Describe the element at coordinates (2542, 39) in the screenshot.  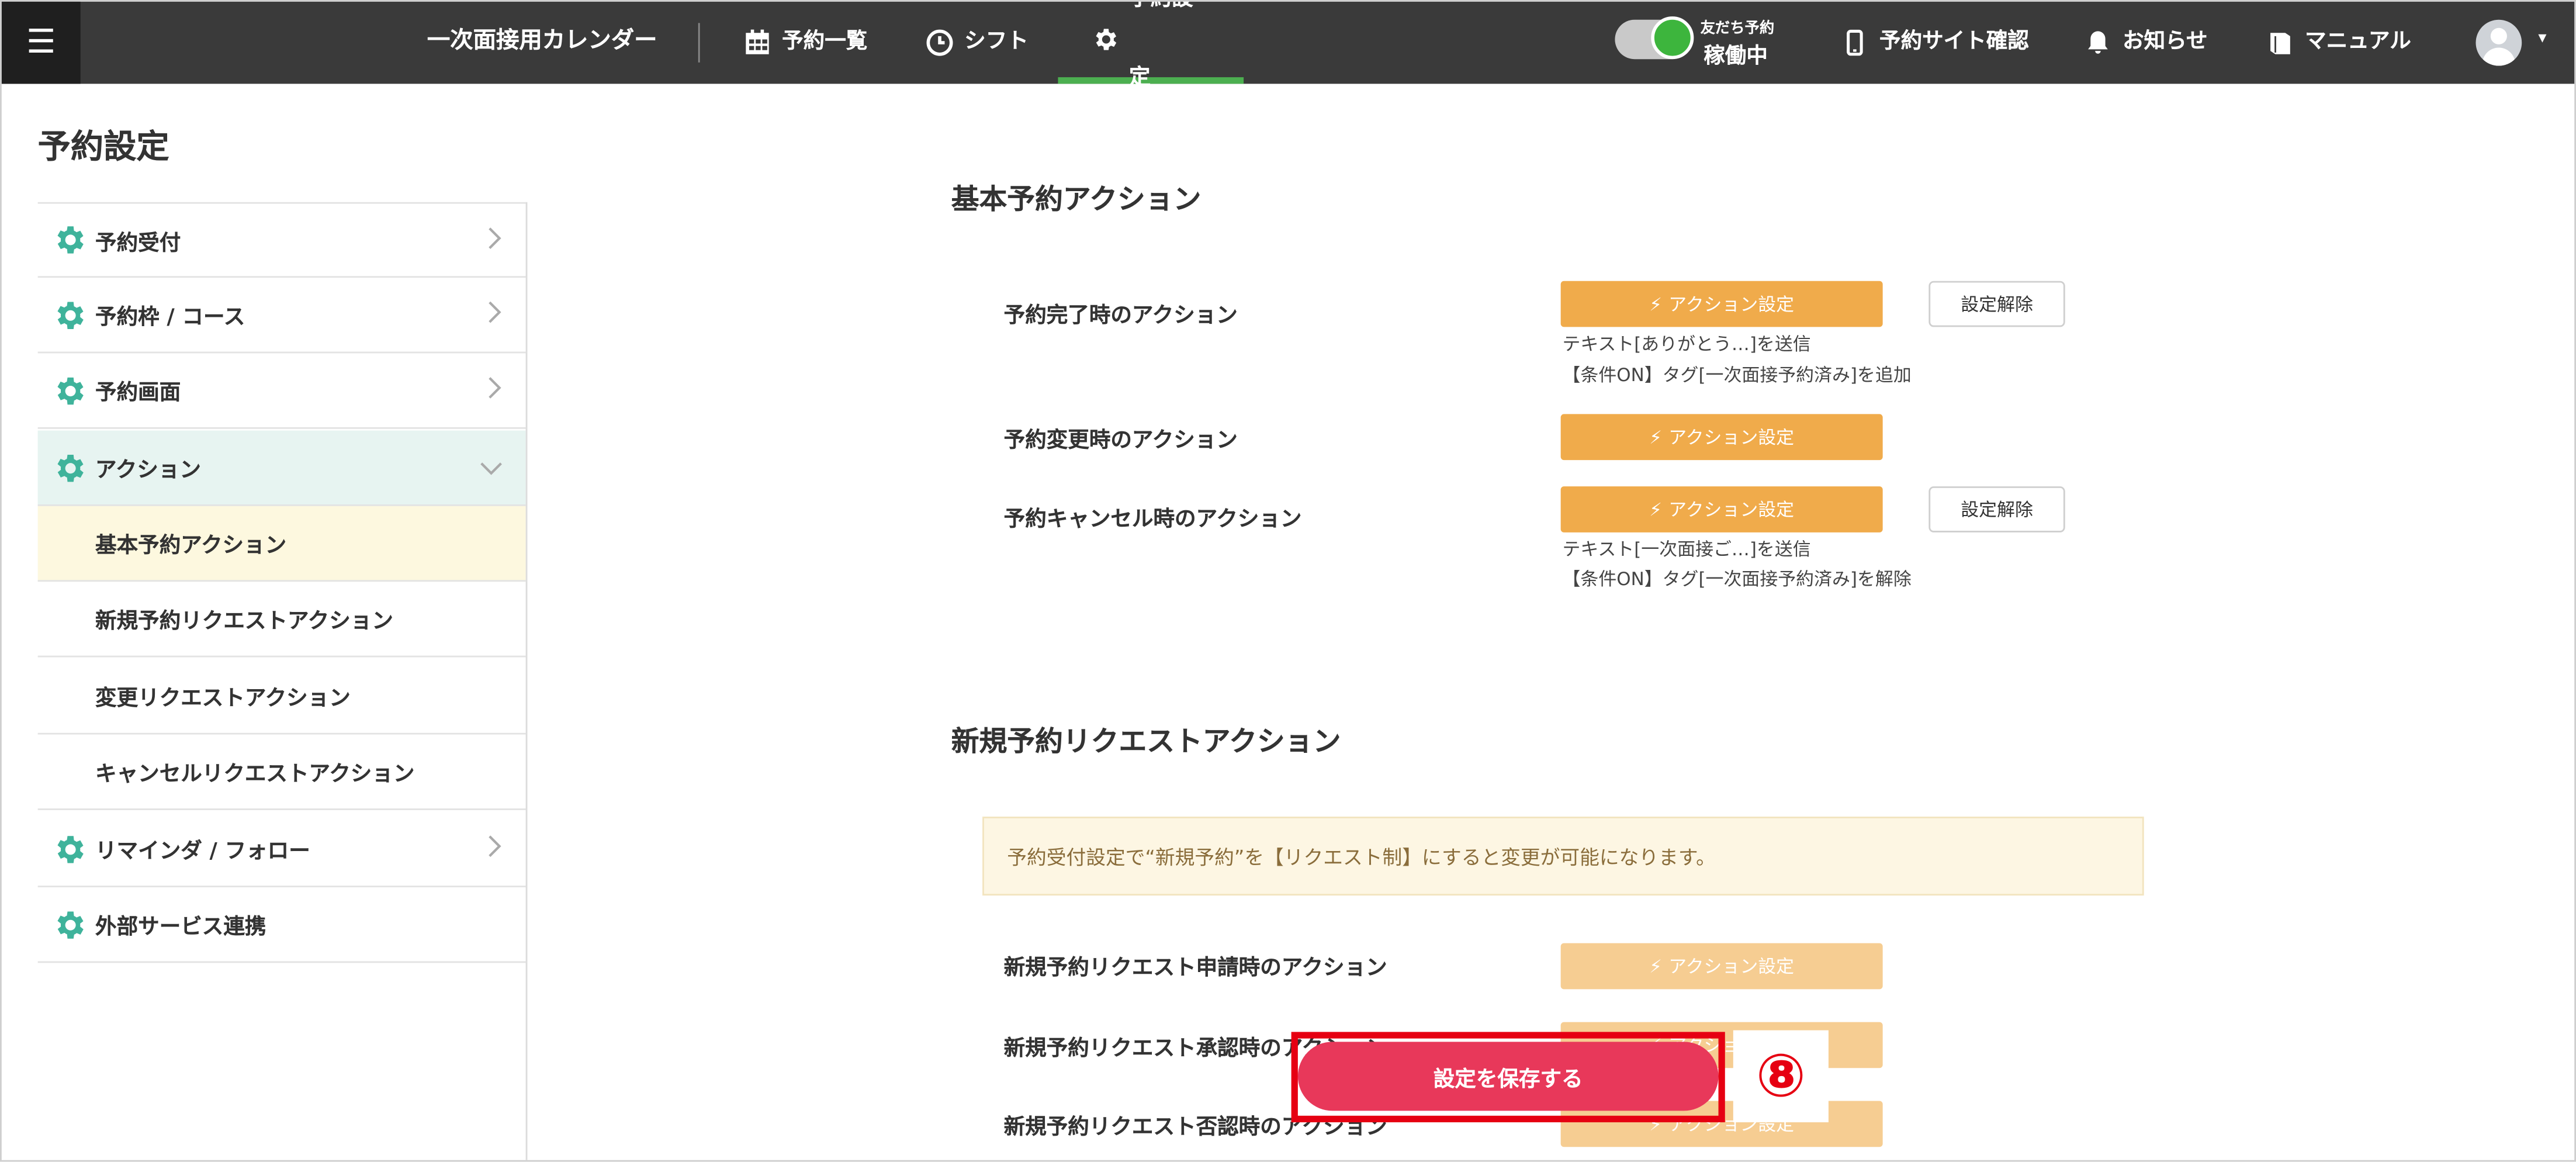
I see `chevron-down-icon: ▾` at that location.